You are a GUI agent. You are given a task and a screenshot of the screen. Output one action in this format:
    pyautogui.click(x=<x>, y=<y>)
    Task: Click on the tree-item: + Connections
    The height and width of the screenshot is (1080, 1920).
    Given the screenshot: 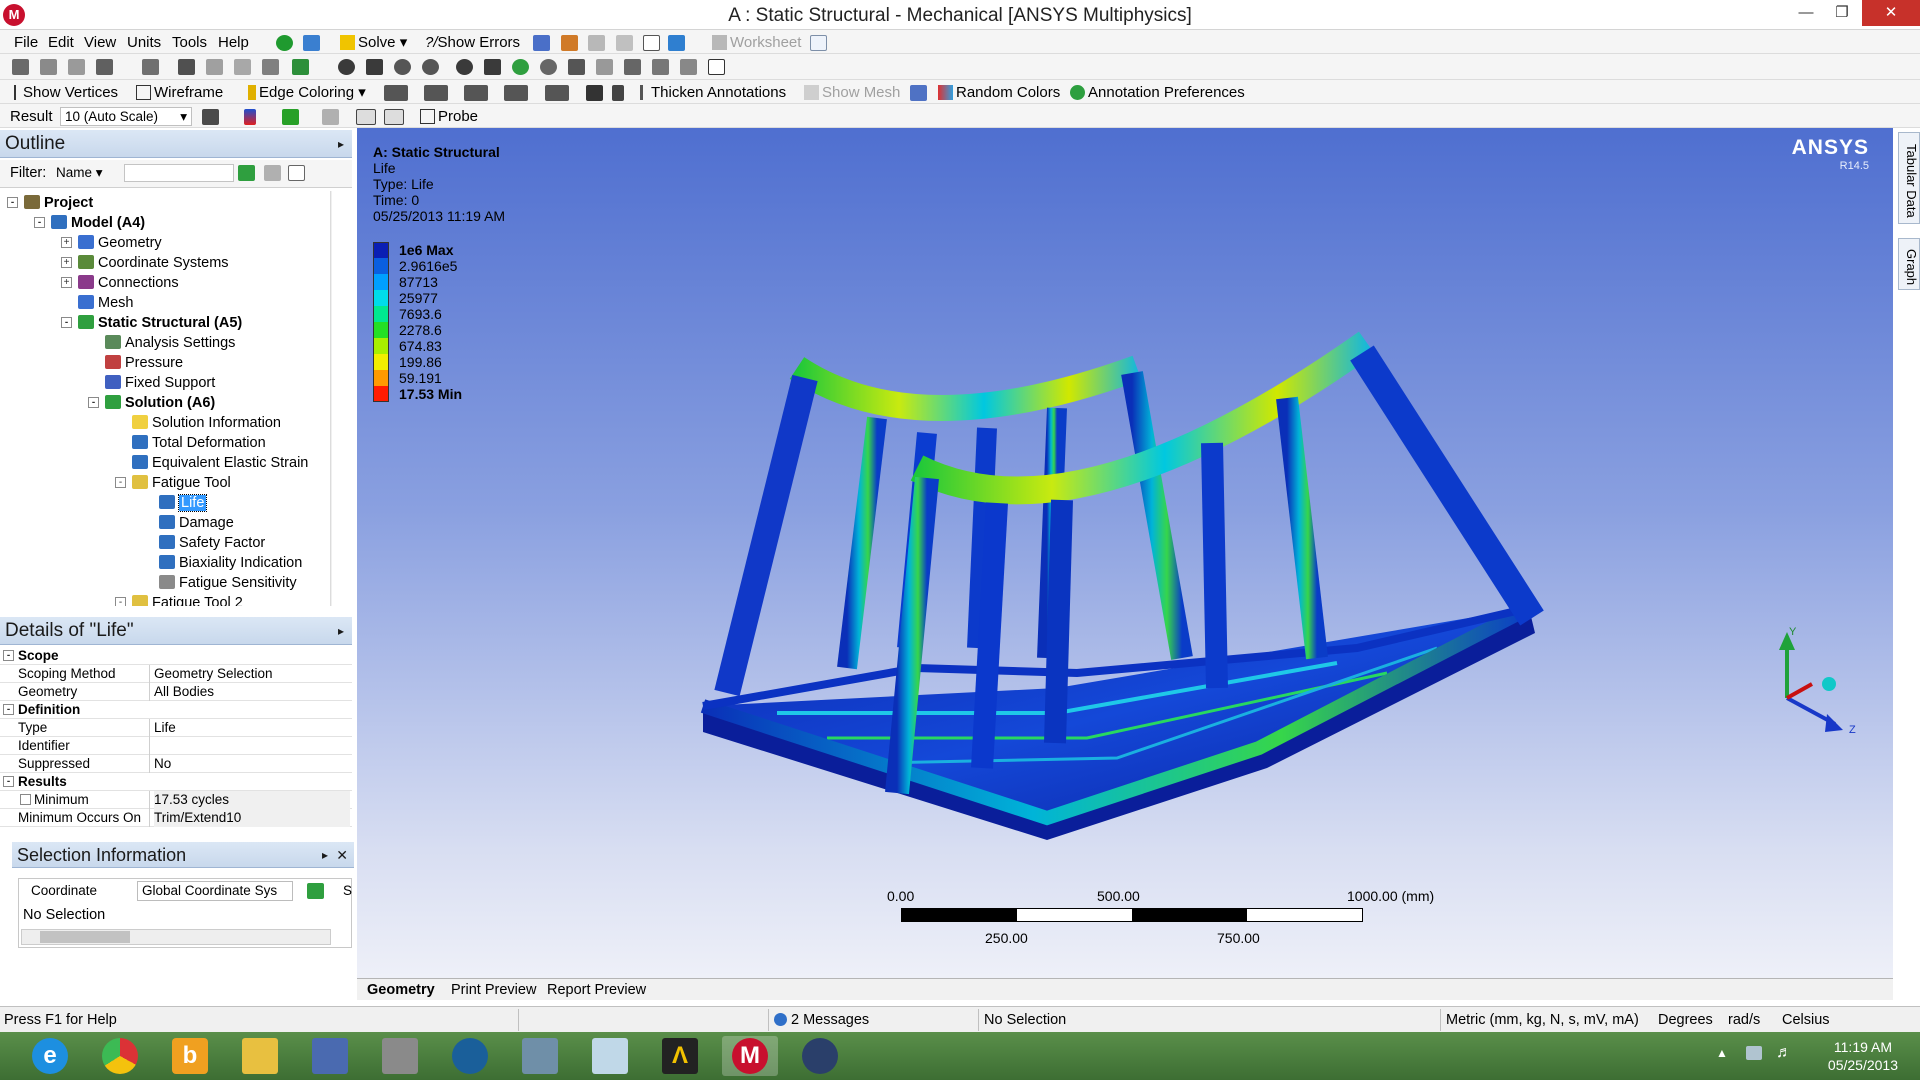 What is the action you would take?
    pyautogui.click(x=120, y=283)
    